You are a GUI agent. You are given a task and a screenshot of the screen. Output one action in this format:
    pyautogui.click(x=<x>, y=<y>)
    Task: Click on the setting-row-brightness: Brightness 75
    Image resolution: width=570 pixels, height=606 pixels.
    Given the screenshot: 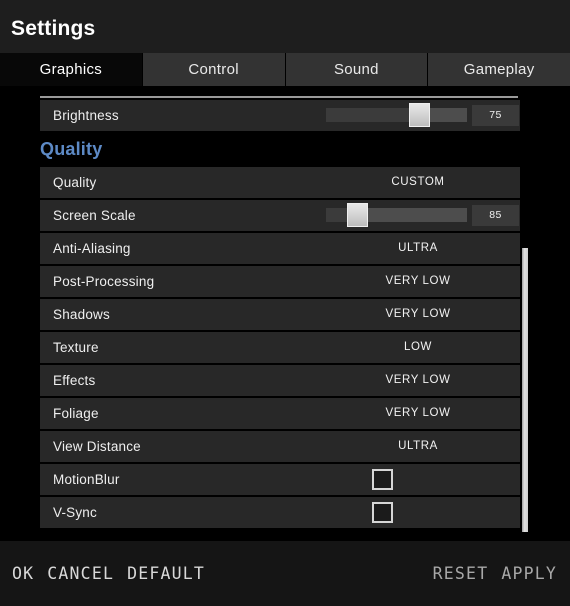 What is the action you would take?
    pyautogui.click(x=280, y=115)
    